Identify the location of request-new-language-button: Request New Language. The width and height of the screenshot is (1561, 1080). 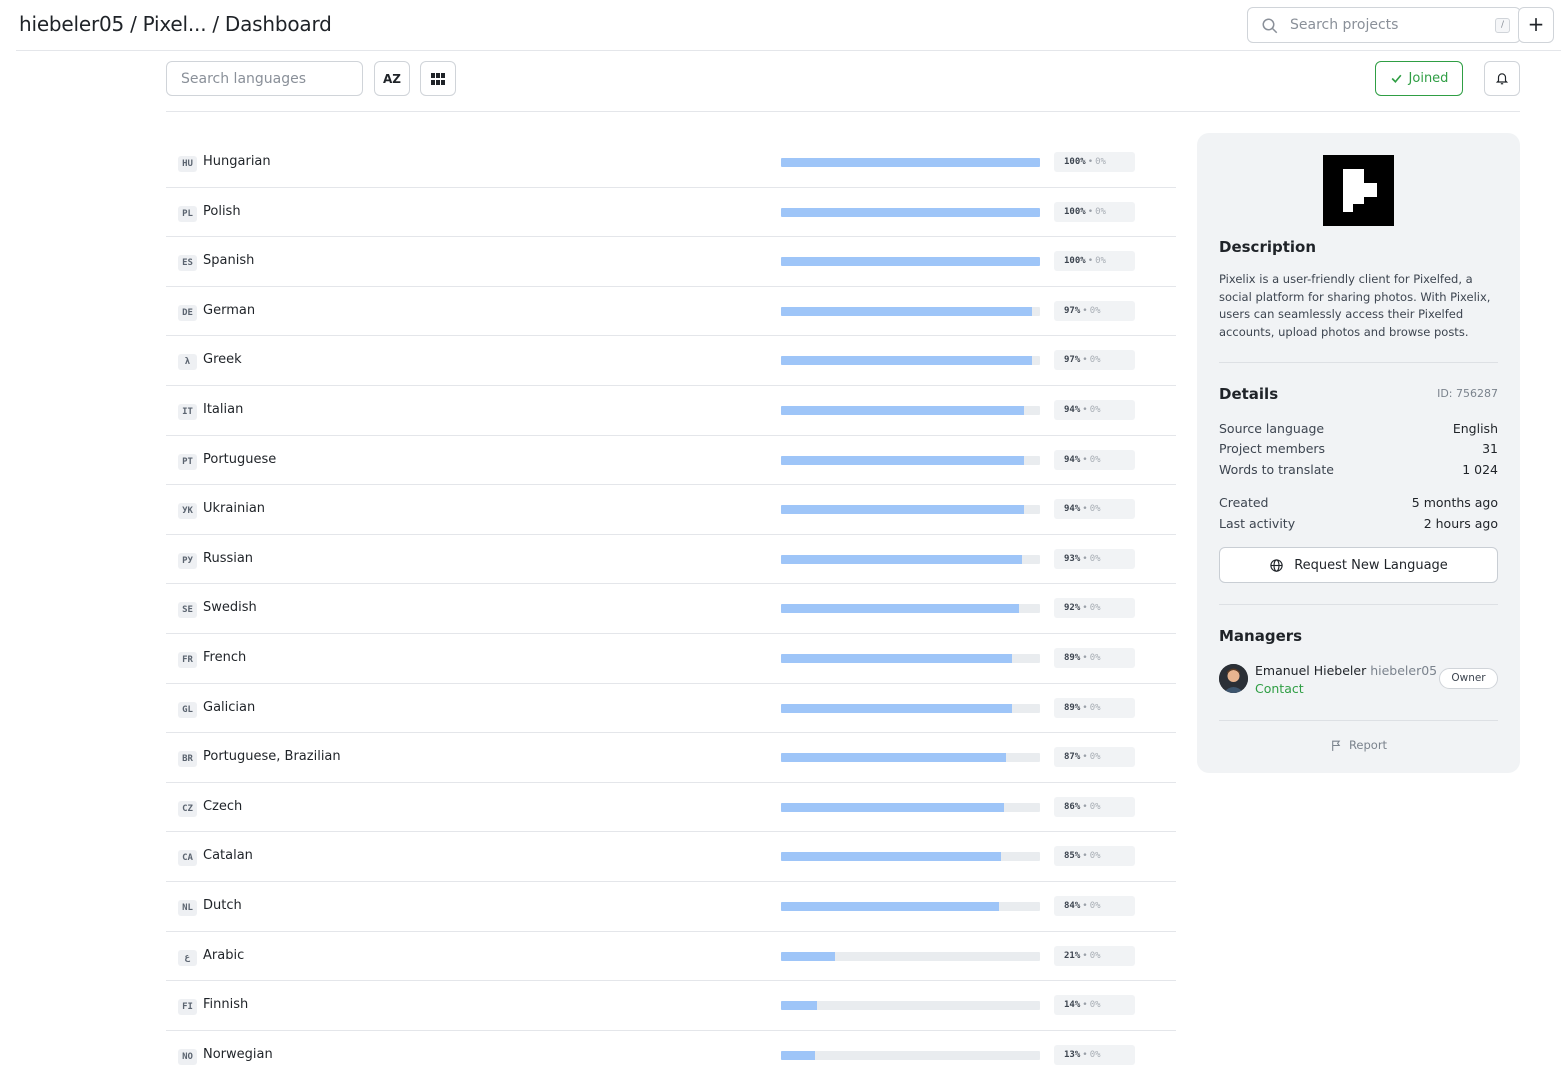
(1358, 565).